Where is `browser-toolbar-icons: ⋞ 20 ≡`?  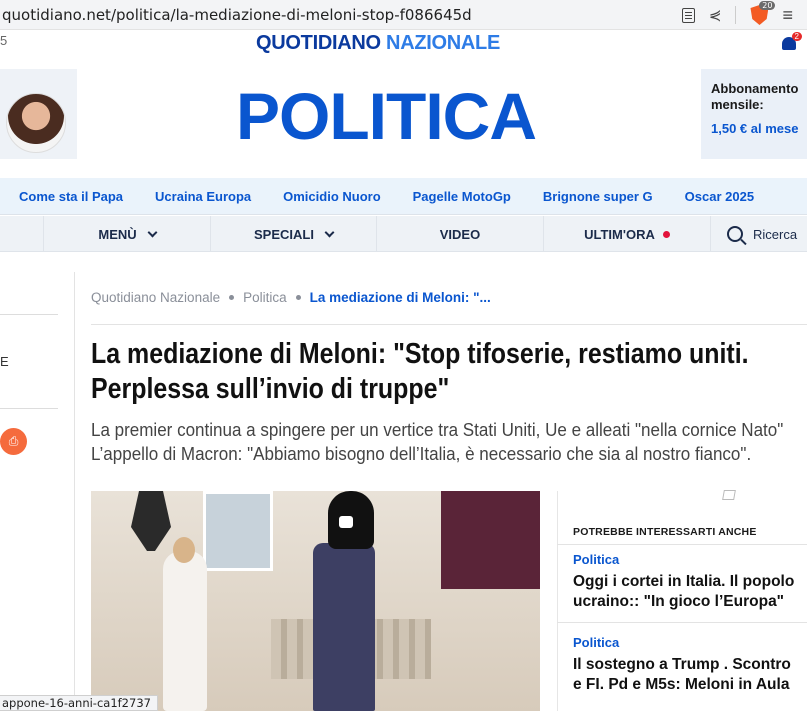
browser-toolbar-icons: ⋞ 20 ≡ is located at coordinates (744, 15).